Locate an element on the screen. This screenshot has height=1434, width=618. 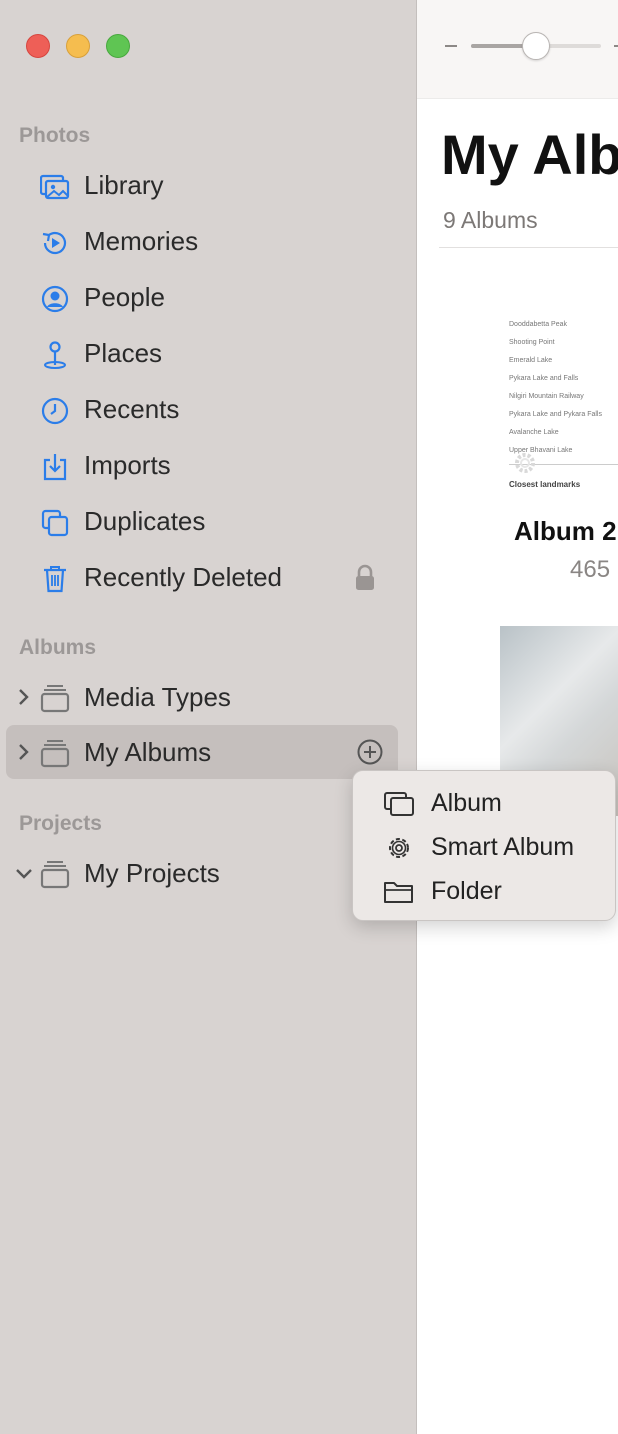
sidebar-item-recents: Recents is located at coordinates (208, 409).